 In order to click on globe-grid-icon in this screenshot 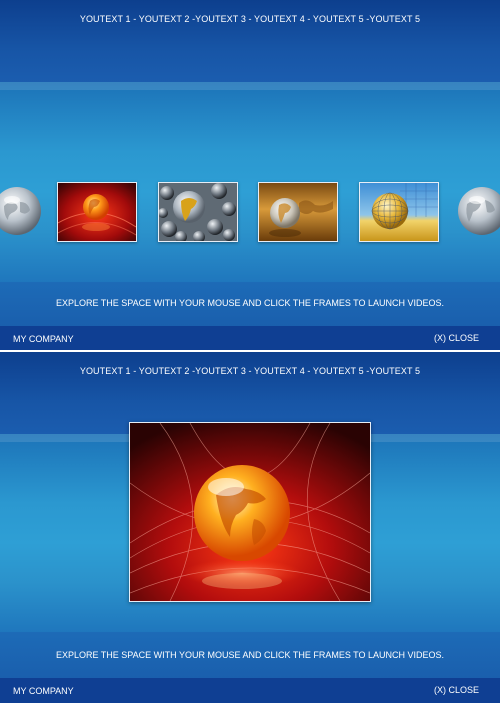, I will do `click(399, 212)`.